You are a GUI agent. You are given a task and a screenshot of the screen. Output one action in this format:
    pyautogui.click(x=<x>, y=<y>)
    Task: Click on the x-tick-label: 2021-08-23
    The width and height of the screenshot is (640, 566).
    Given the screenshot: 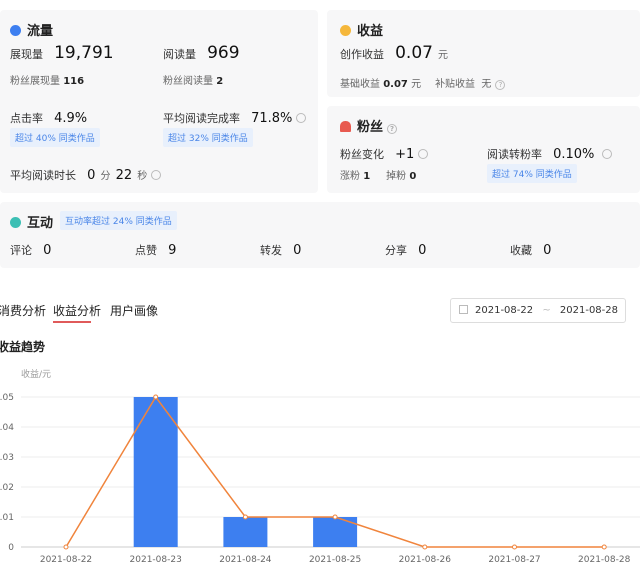 What is the action you would take?
    pyautogui.click(x=156, y=560)
    